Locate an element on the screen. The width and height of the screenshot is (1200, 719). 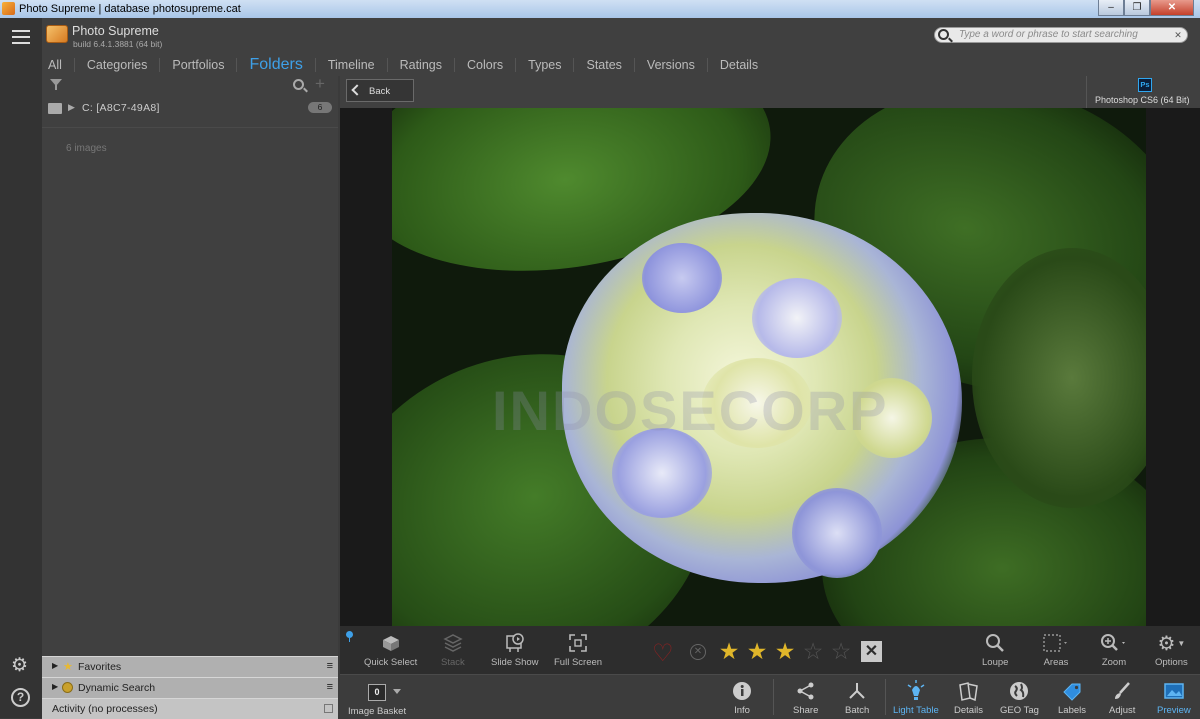
geo-tag-button: GEO Tag is located at coordinates (1019, 697).